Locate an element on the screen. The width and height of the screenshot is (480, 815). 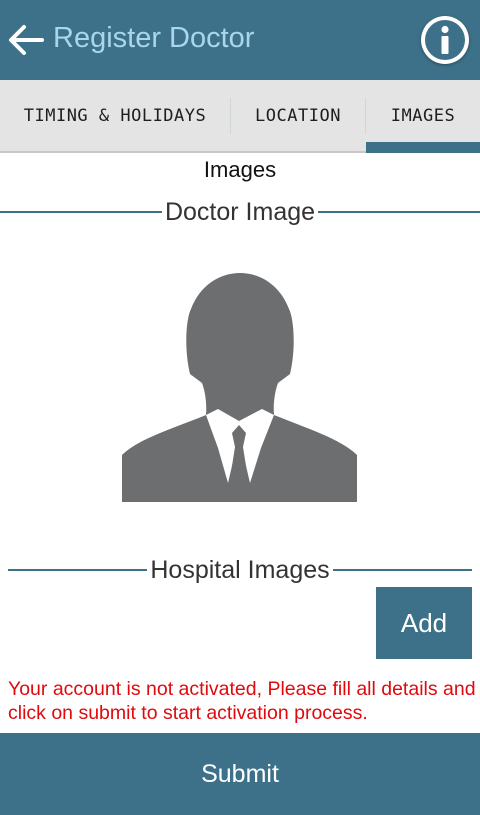
person-silhouette-icon is located at coordinates (239, 387).